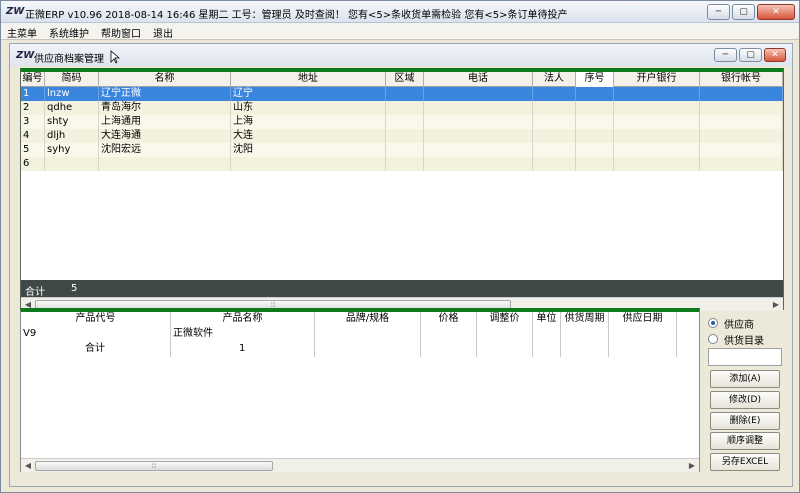 The width and height of the screenshot is (800, 493). I want to click on close-icon: ✕, so click(776, 12).